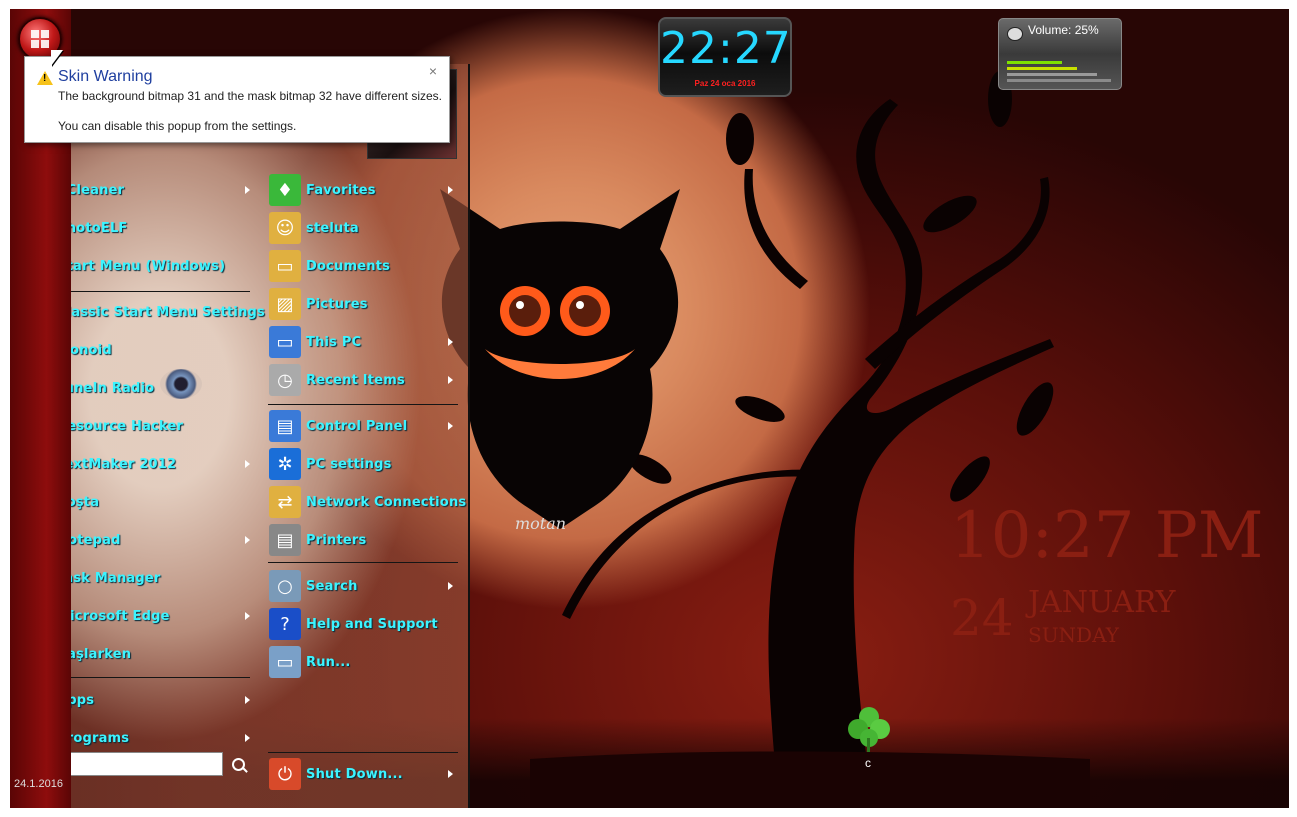 Image resolution: width=1297 pixels, height=817 pixels. What do you see at coordinates (357, 426) in the screenshot?
I see `menu-item-label: Control Panel` at bounding box center [357, 426].